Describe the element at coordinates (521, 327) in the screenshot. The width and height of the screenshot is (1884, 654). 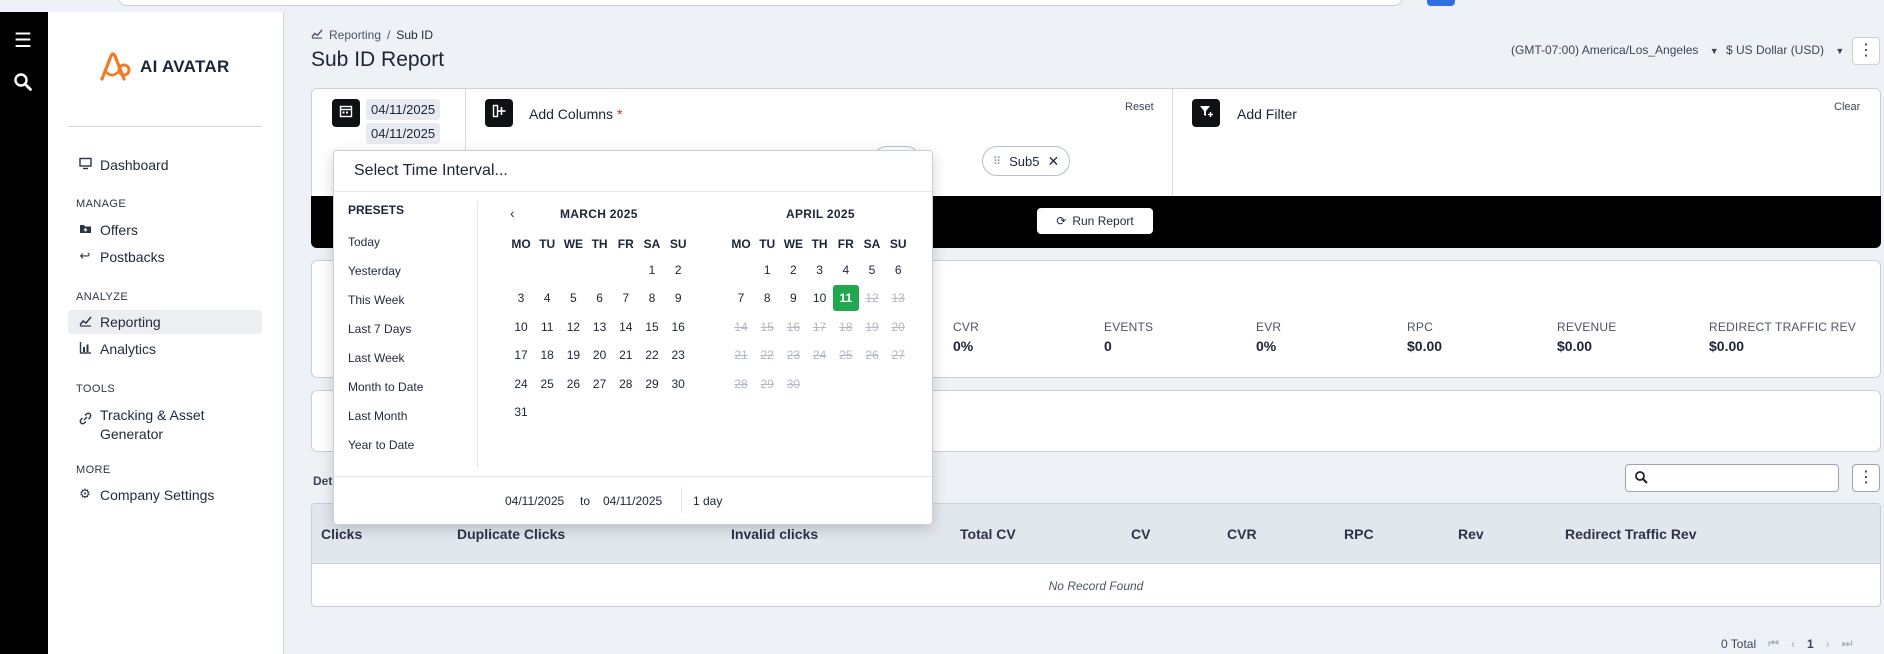
I see `march-day-10: 10` at that location.